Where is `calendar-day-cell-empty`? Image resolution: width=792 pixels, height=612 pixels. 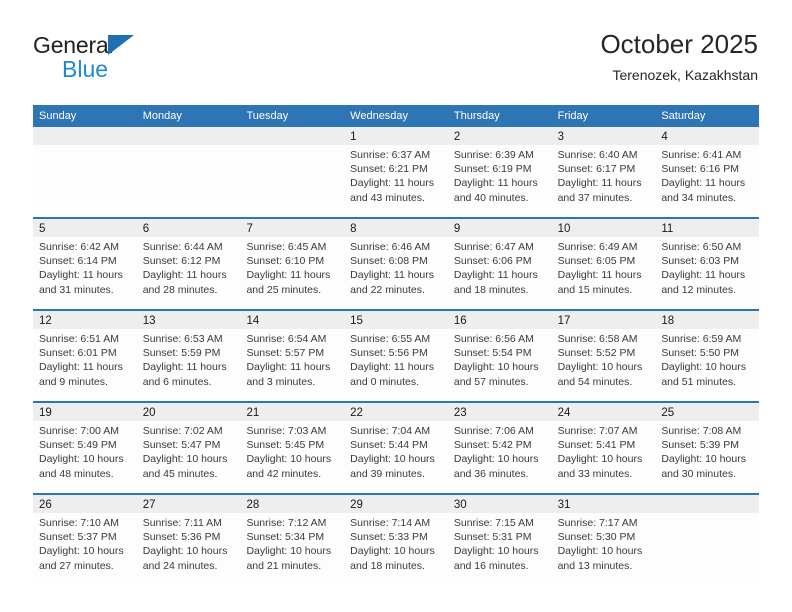 calendar-day-cell-empty is located at coordinates (188, 172).